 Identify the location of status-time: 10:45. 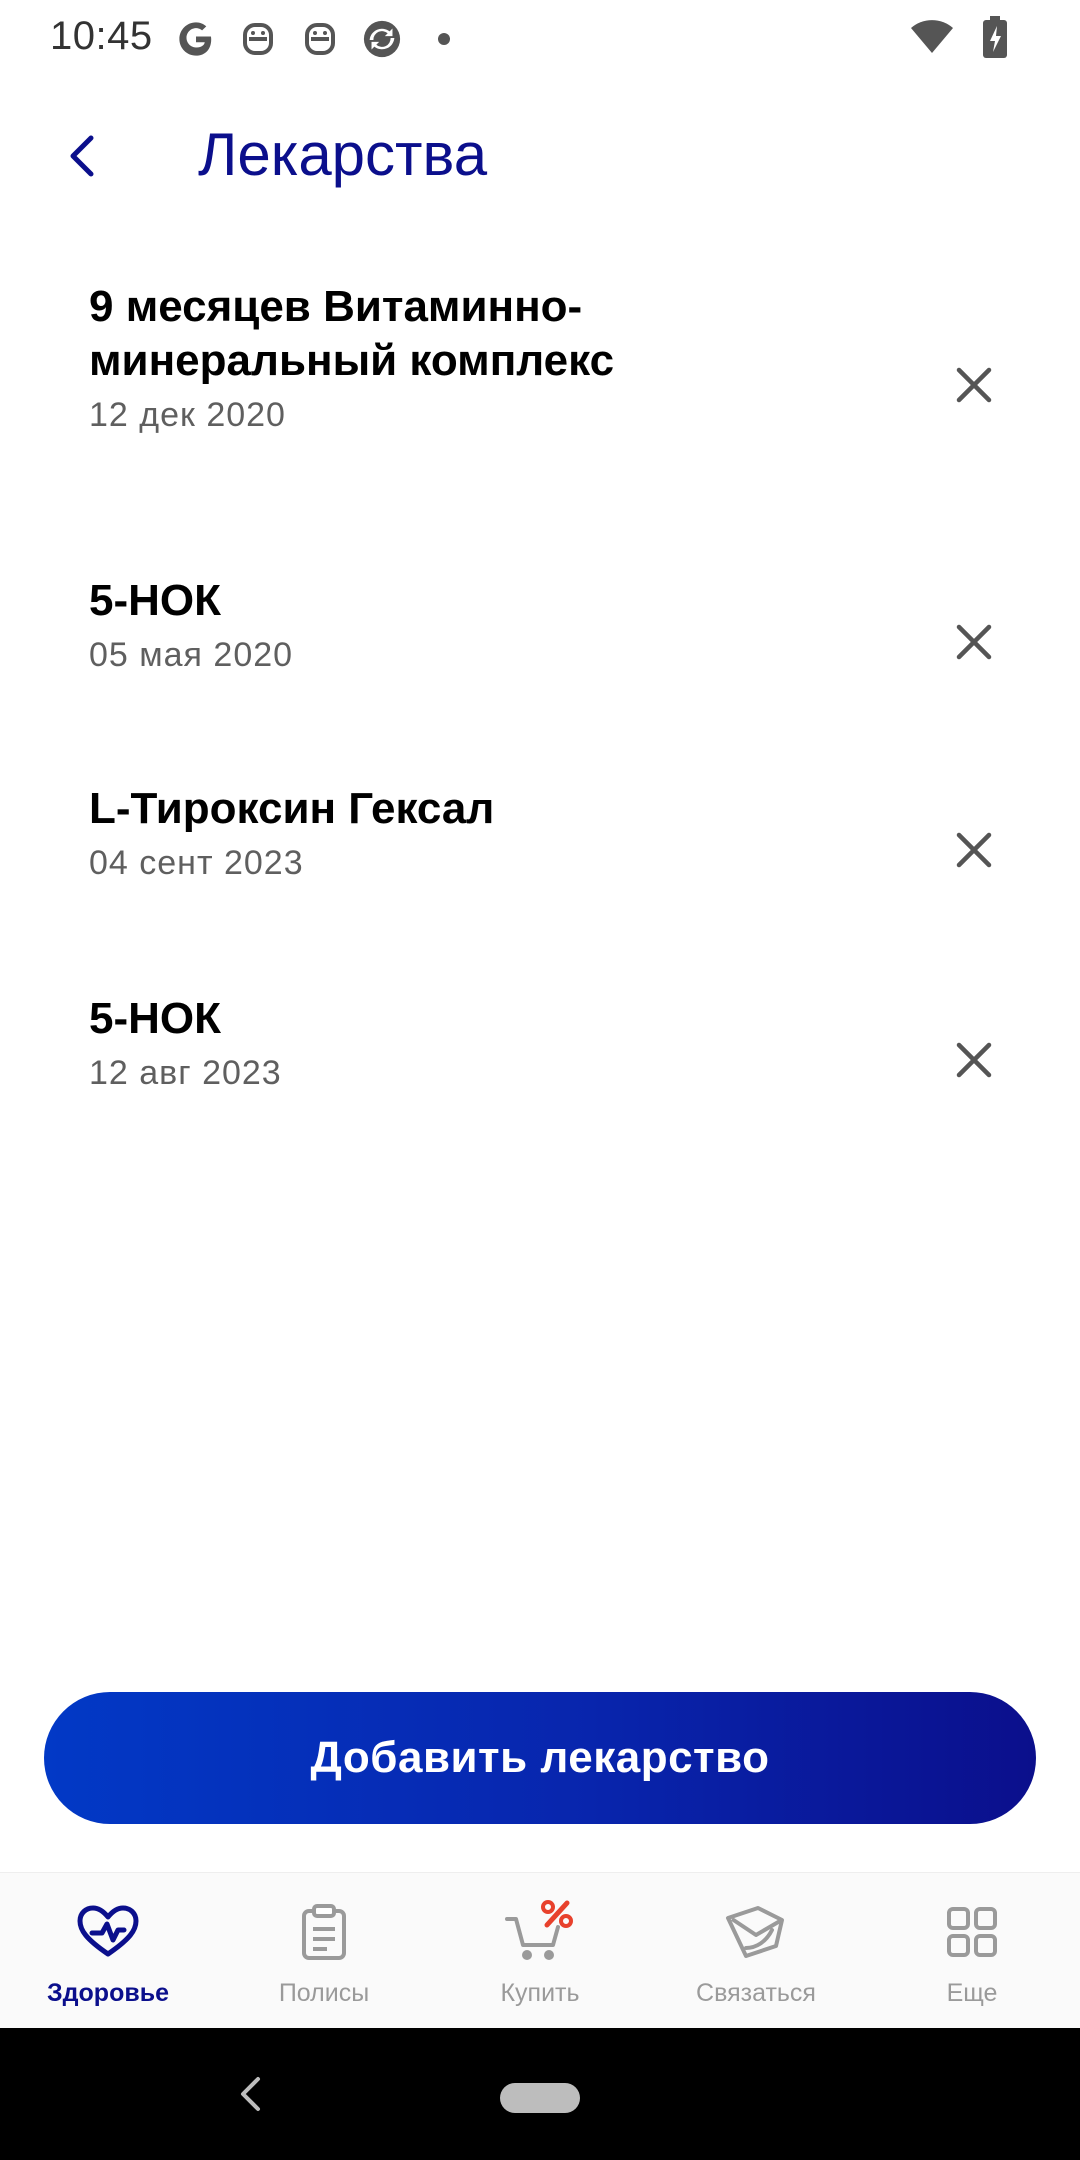
(101, 36).